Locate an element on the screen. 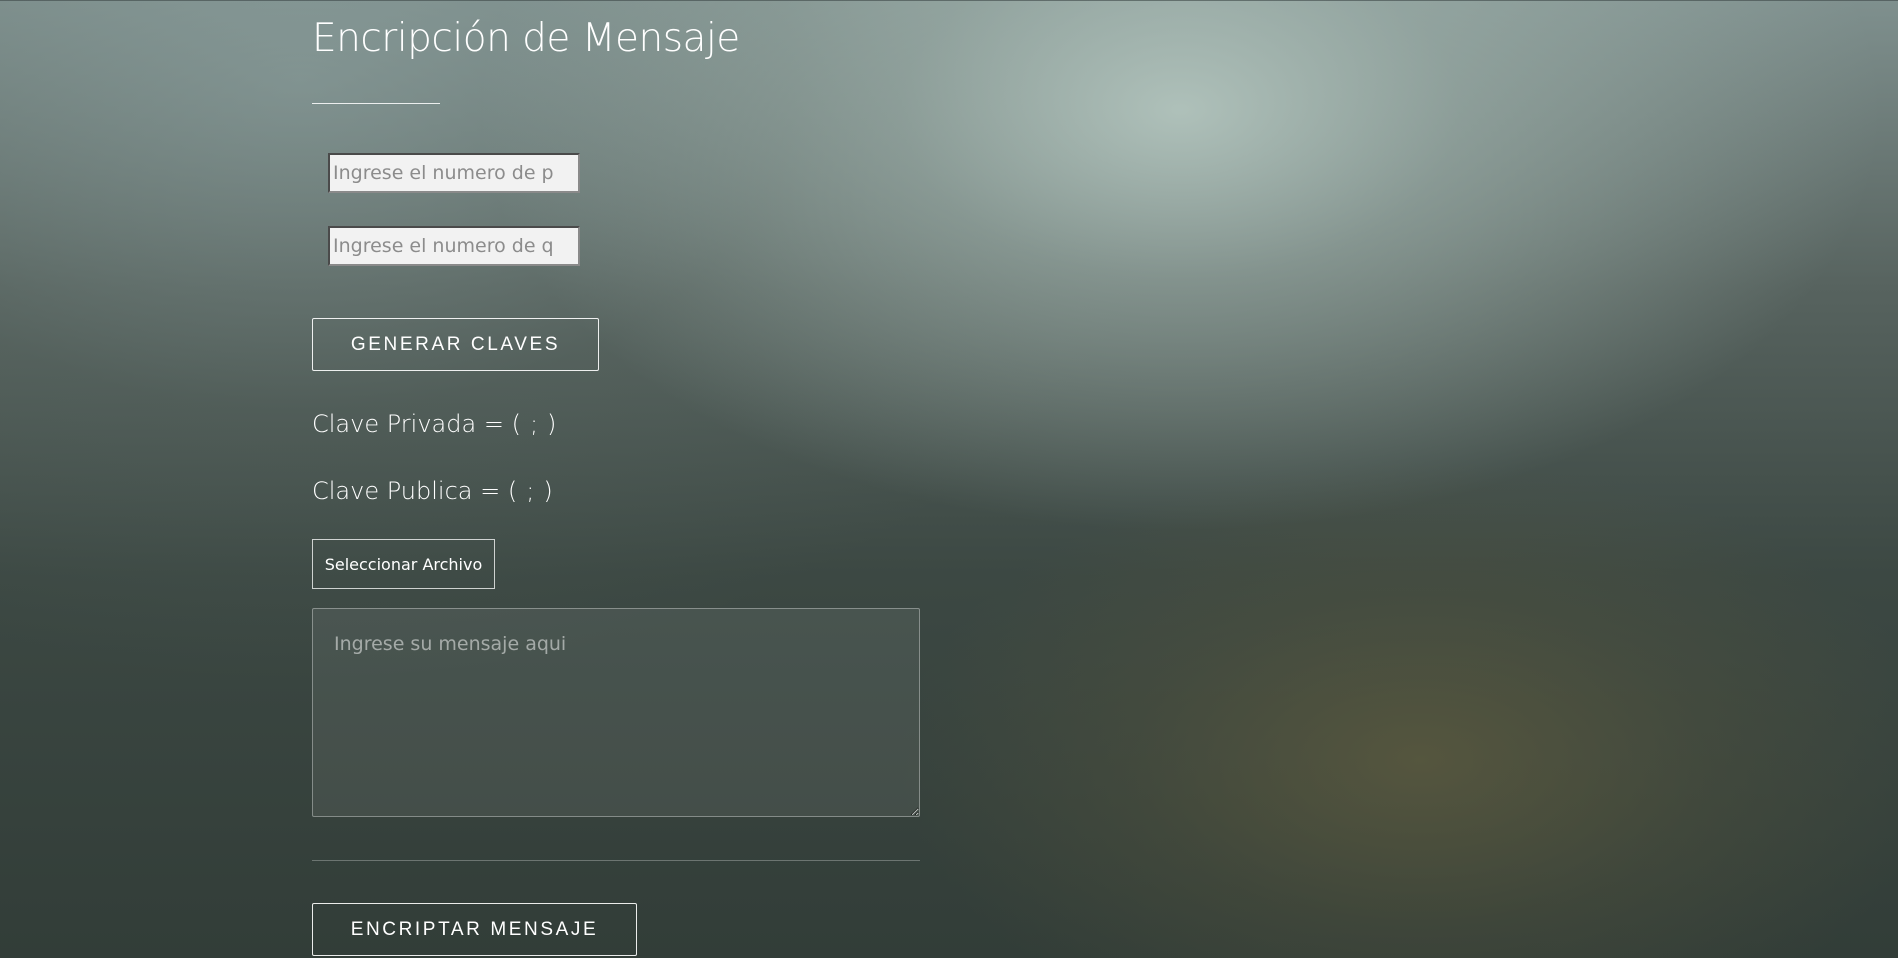  p-number-input is located at coordinates (454, 173).